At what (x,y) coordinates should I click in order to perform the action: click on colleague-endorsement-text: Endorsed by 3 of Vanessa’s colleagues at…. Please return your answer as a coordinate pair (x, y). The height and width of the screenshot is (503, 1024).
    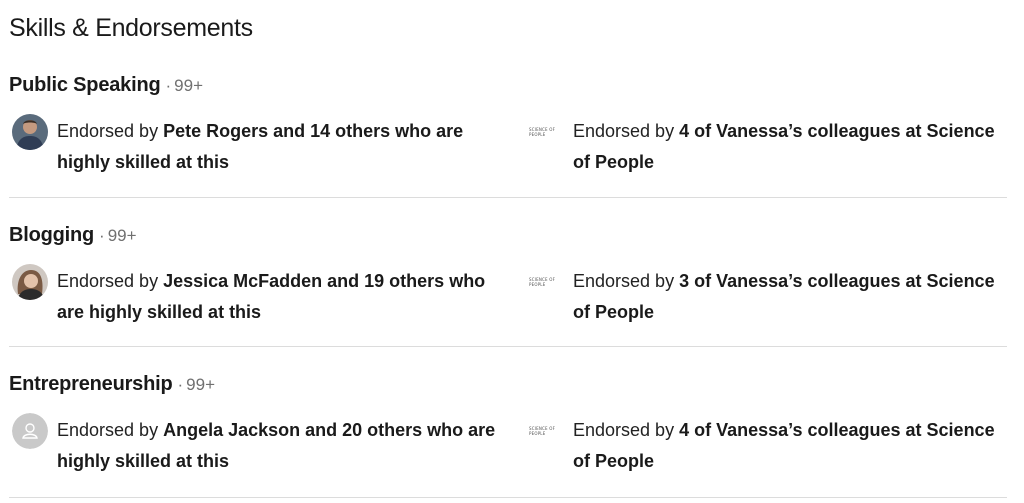
    Looking at the image, I should click on (793, 297).